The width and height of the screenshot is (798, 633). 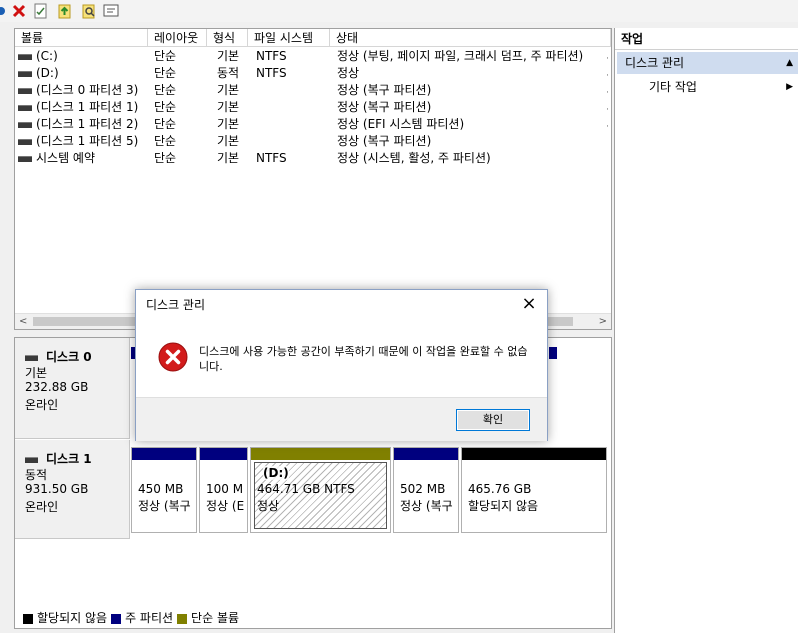 What do you see at coordinates (57, 387) in the screenshot?
I see `disk-0-size: 232.88 GB` at bounding box center [57, 387].